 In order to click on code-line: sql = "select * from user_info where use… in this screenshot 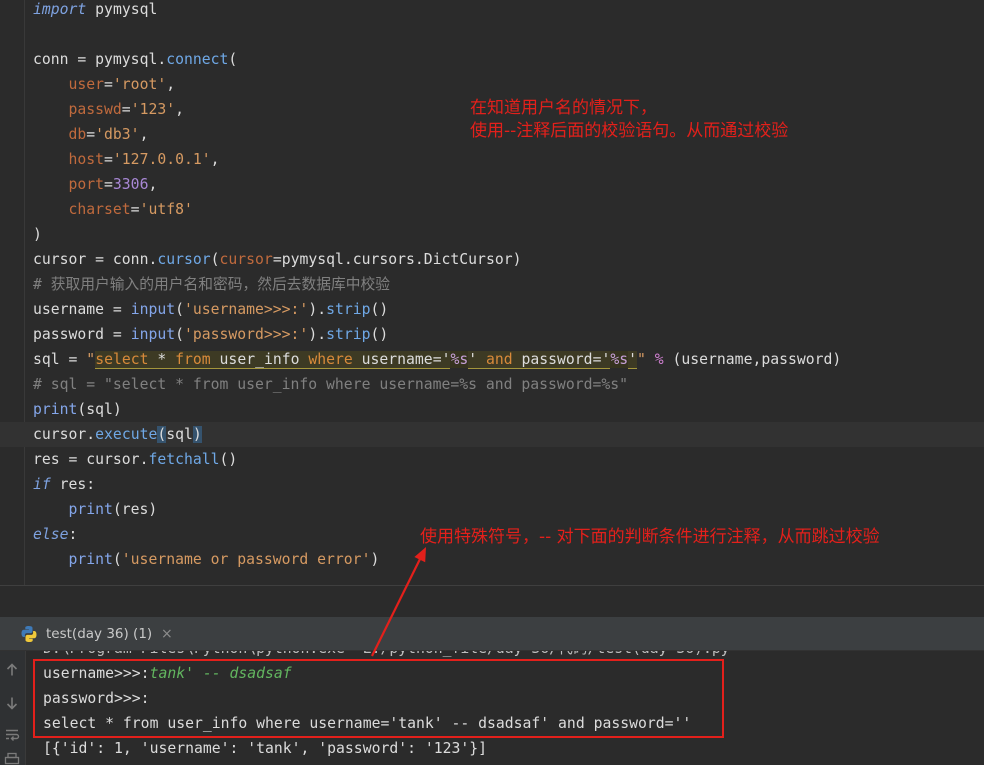, I will do `click(437, 359)`.